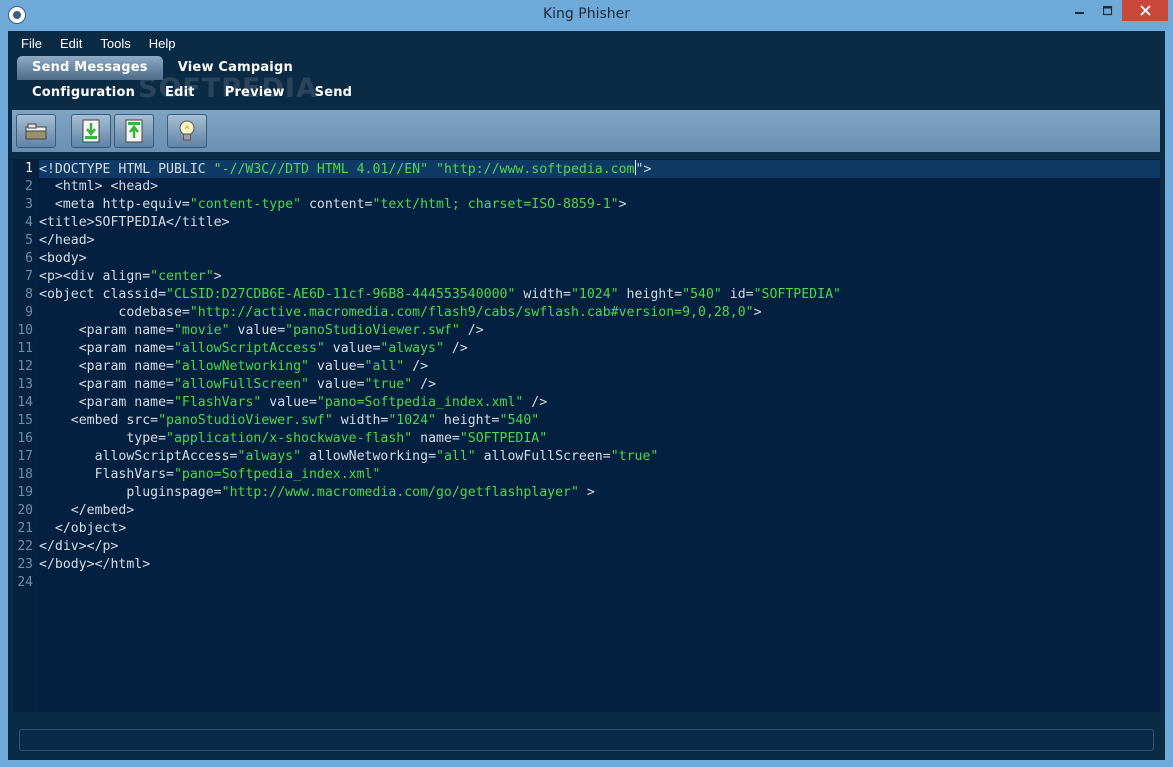 Image resolution: width=1173 pixels, height=767 pixels. What do you see at coordinates (25, 438) in the screenshot?
I see `line-number: 16` at bounding box center [25, 438].